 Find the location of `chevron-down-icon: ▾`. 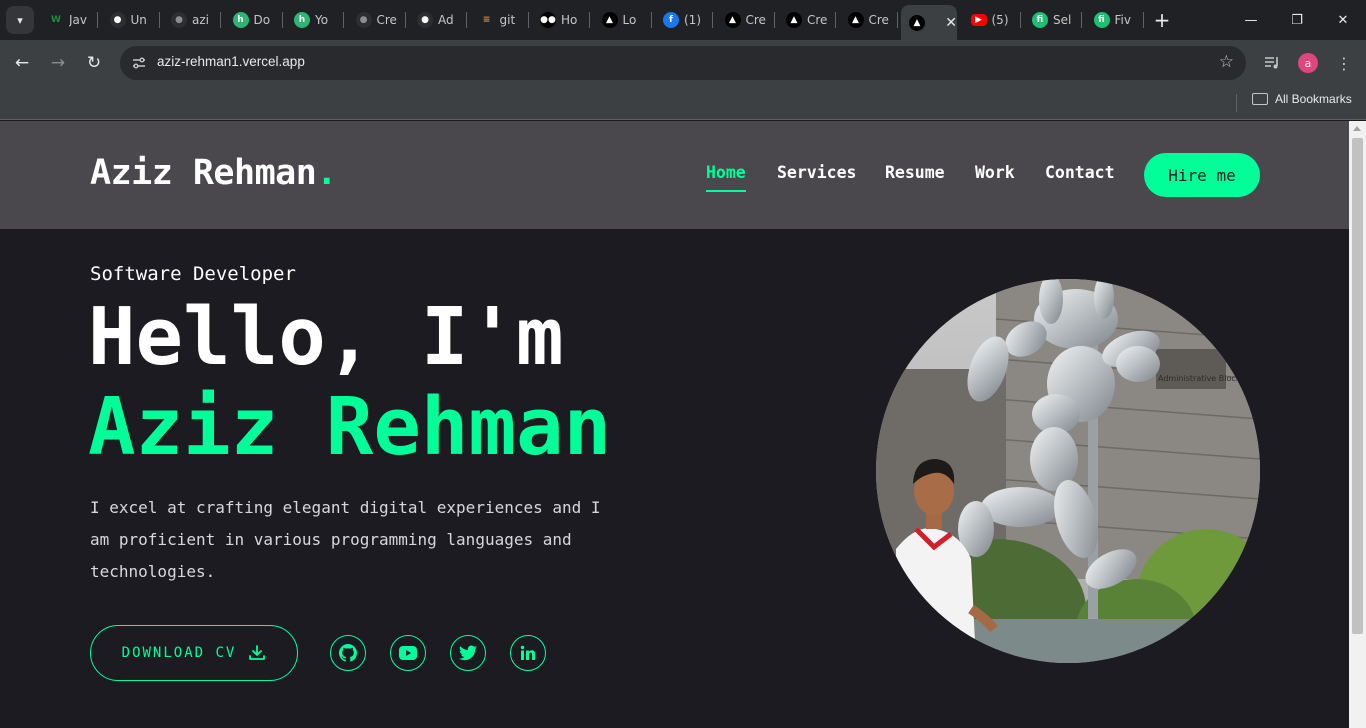

chevron-down-icon: ▾ is located at coordinates (20, 20).